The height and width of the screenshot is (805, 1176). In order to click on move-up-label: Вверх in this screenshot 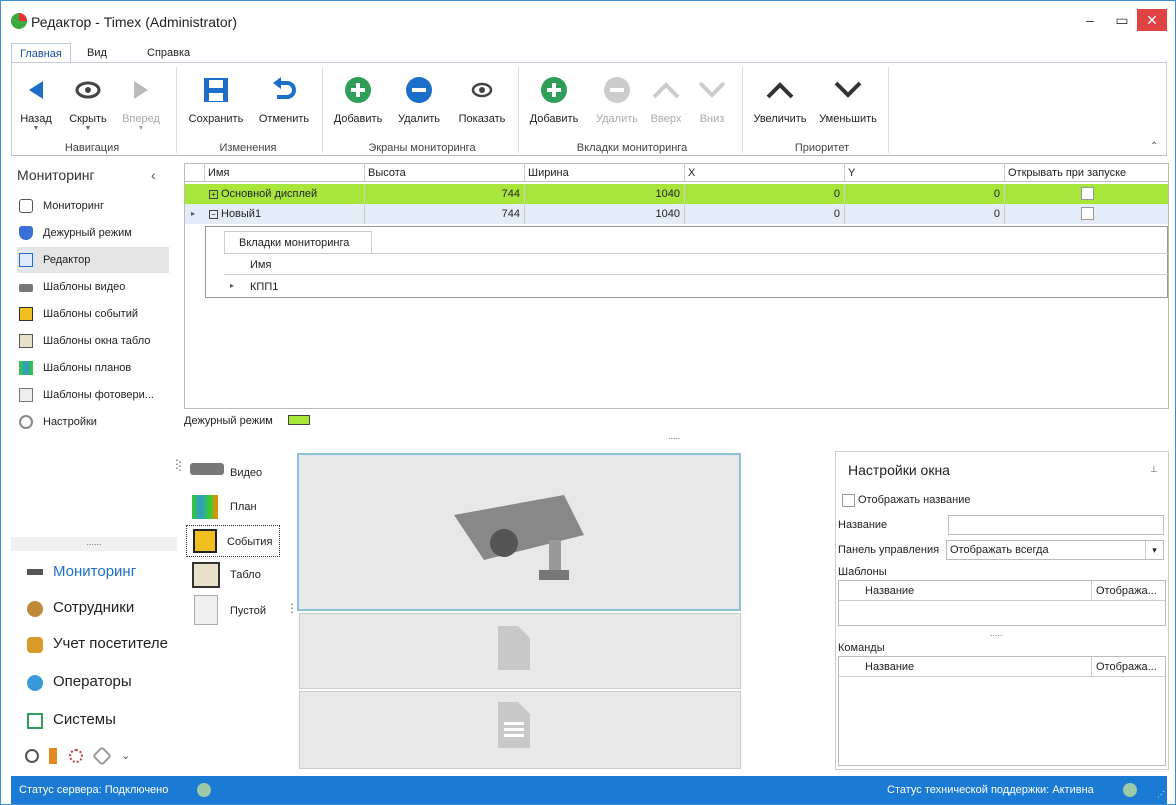, I will do `click(666, 119)`.